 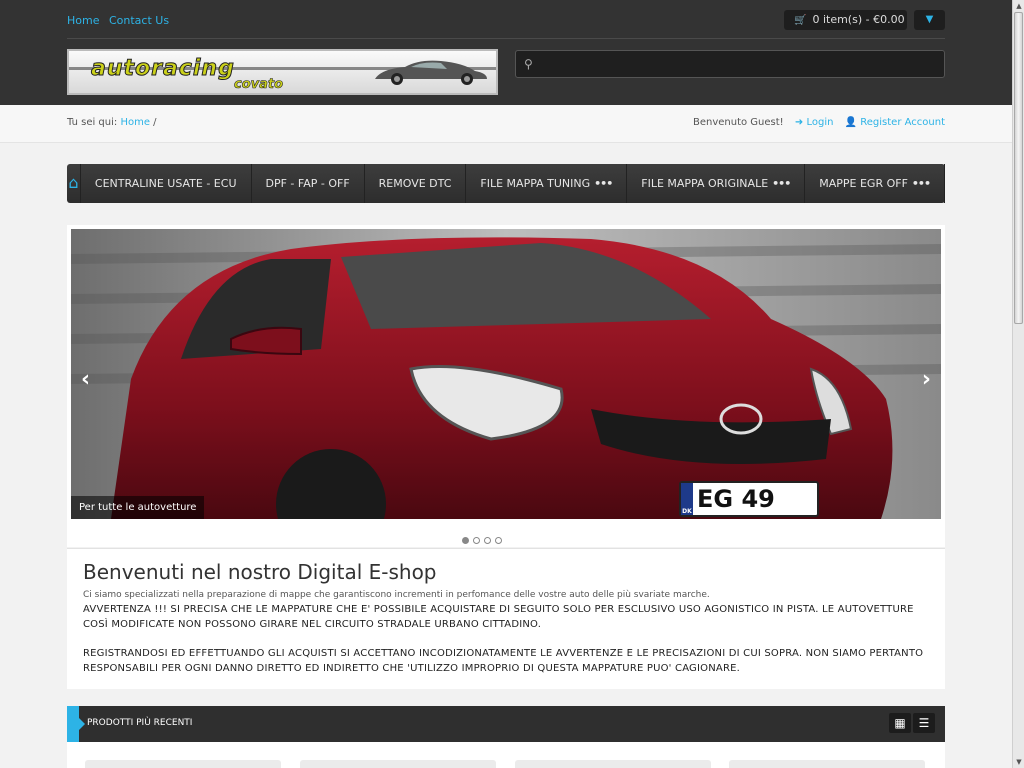 I want to click on scroll-down-arrow-icon: ▼, so click(x=1018, y=762).